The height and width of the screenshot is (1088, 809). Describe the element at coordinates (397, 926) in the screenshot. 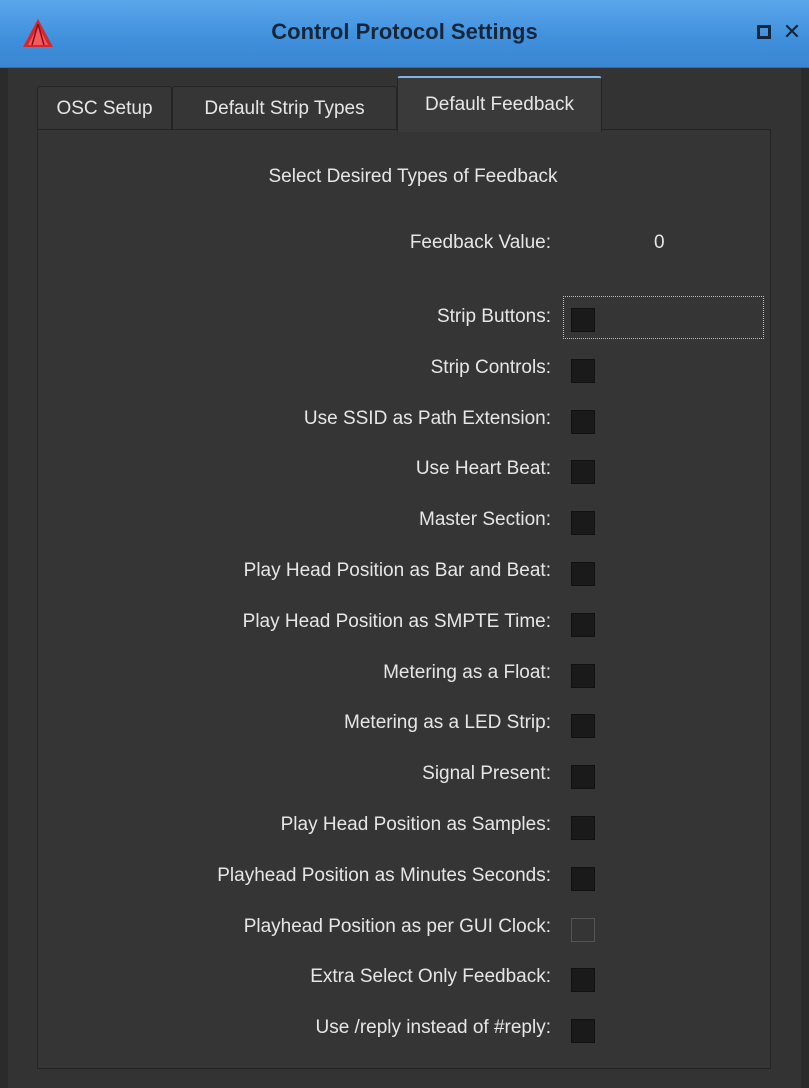

I see `option-label: Playhead Position as per GUI Clock:` at that location.